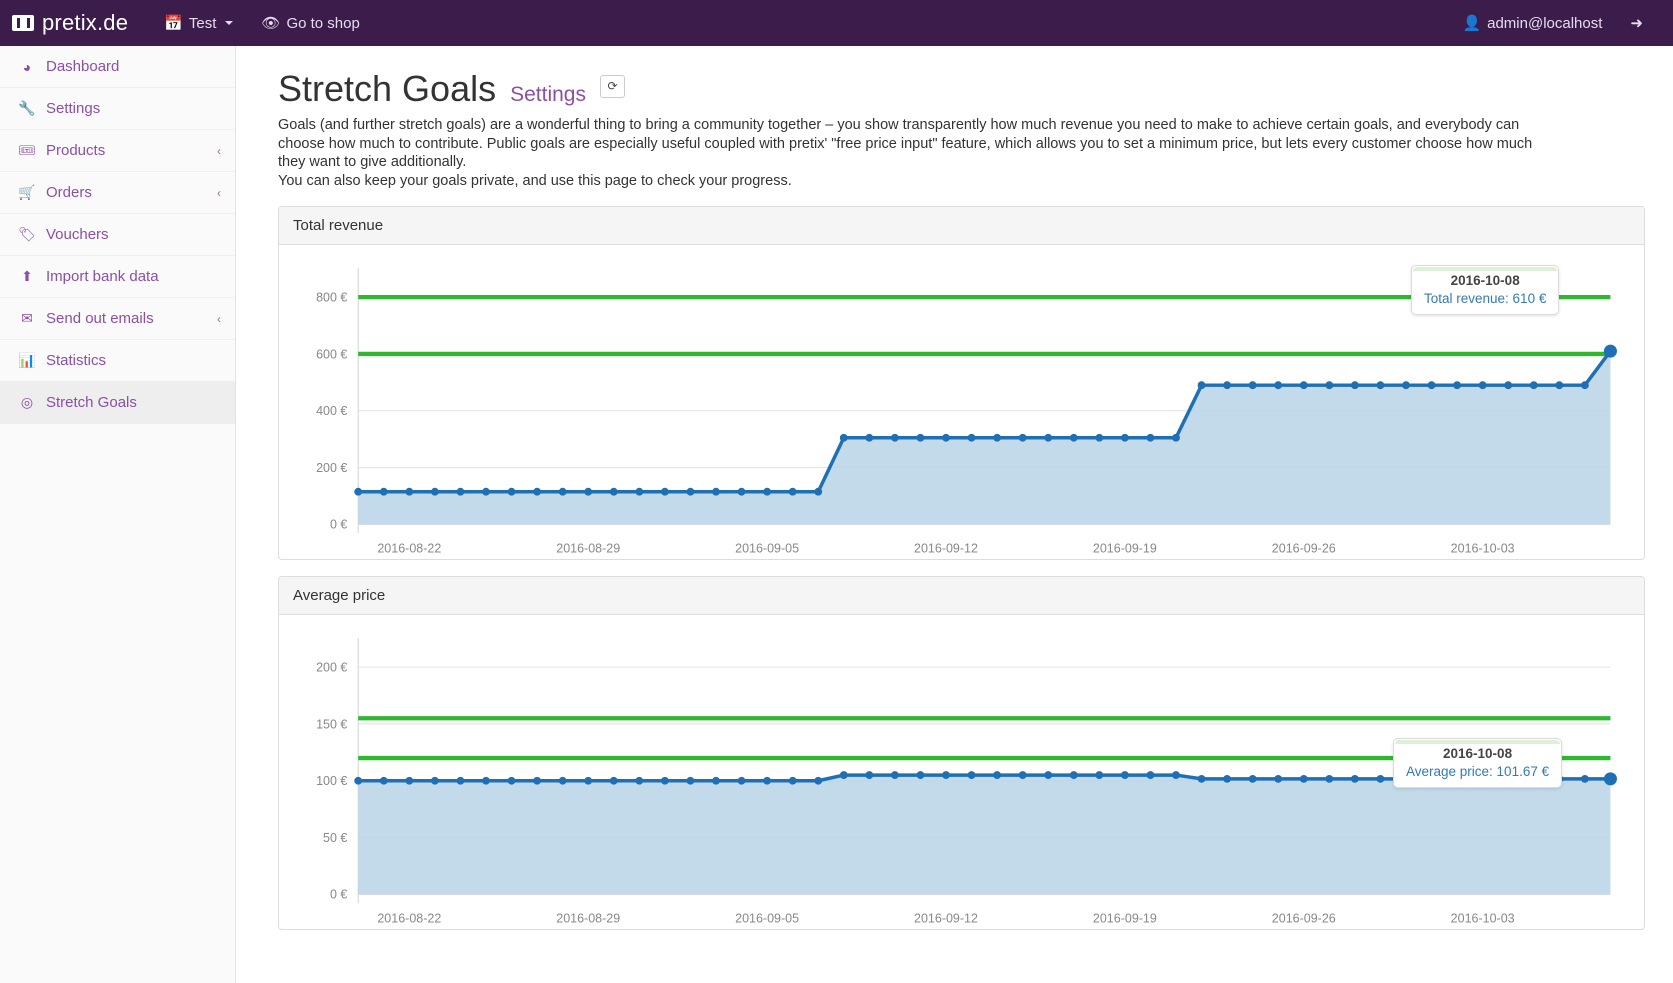  What do you see at coordinates (102, 276) in the screenshot?
I see `sidebar-item-label: Import bank data` at bounding box center [102, 276].